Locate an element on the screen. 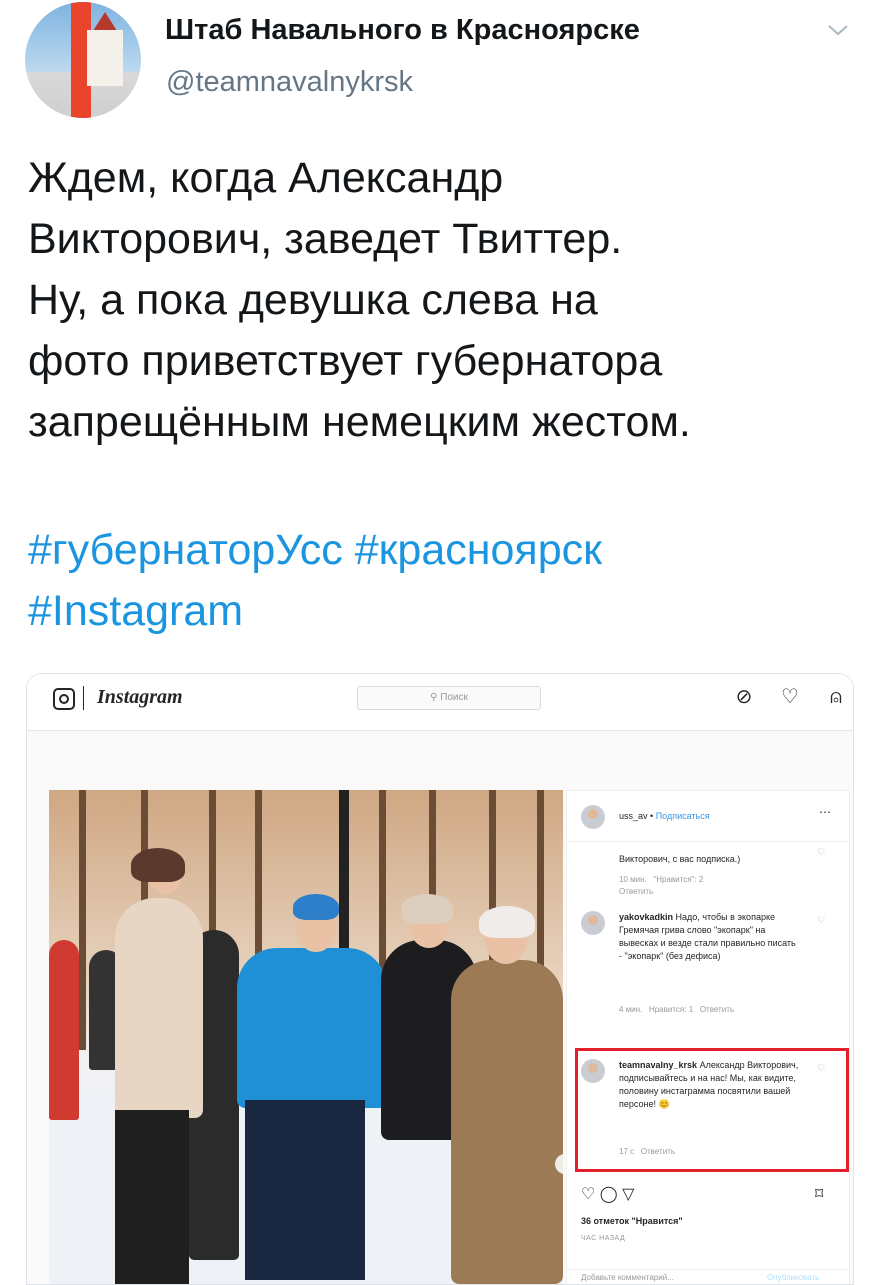 Image resolution: width=879 pixels, height=1285 pixels. hashtag-line: #губернаторУсс #красноярск is located at coordinates (315, 550).